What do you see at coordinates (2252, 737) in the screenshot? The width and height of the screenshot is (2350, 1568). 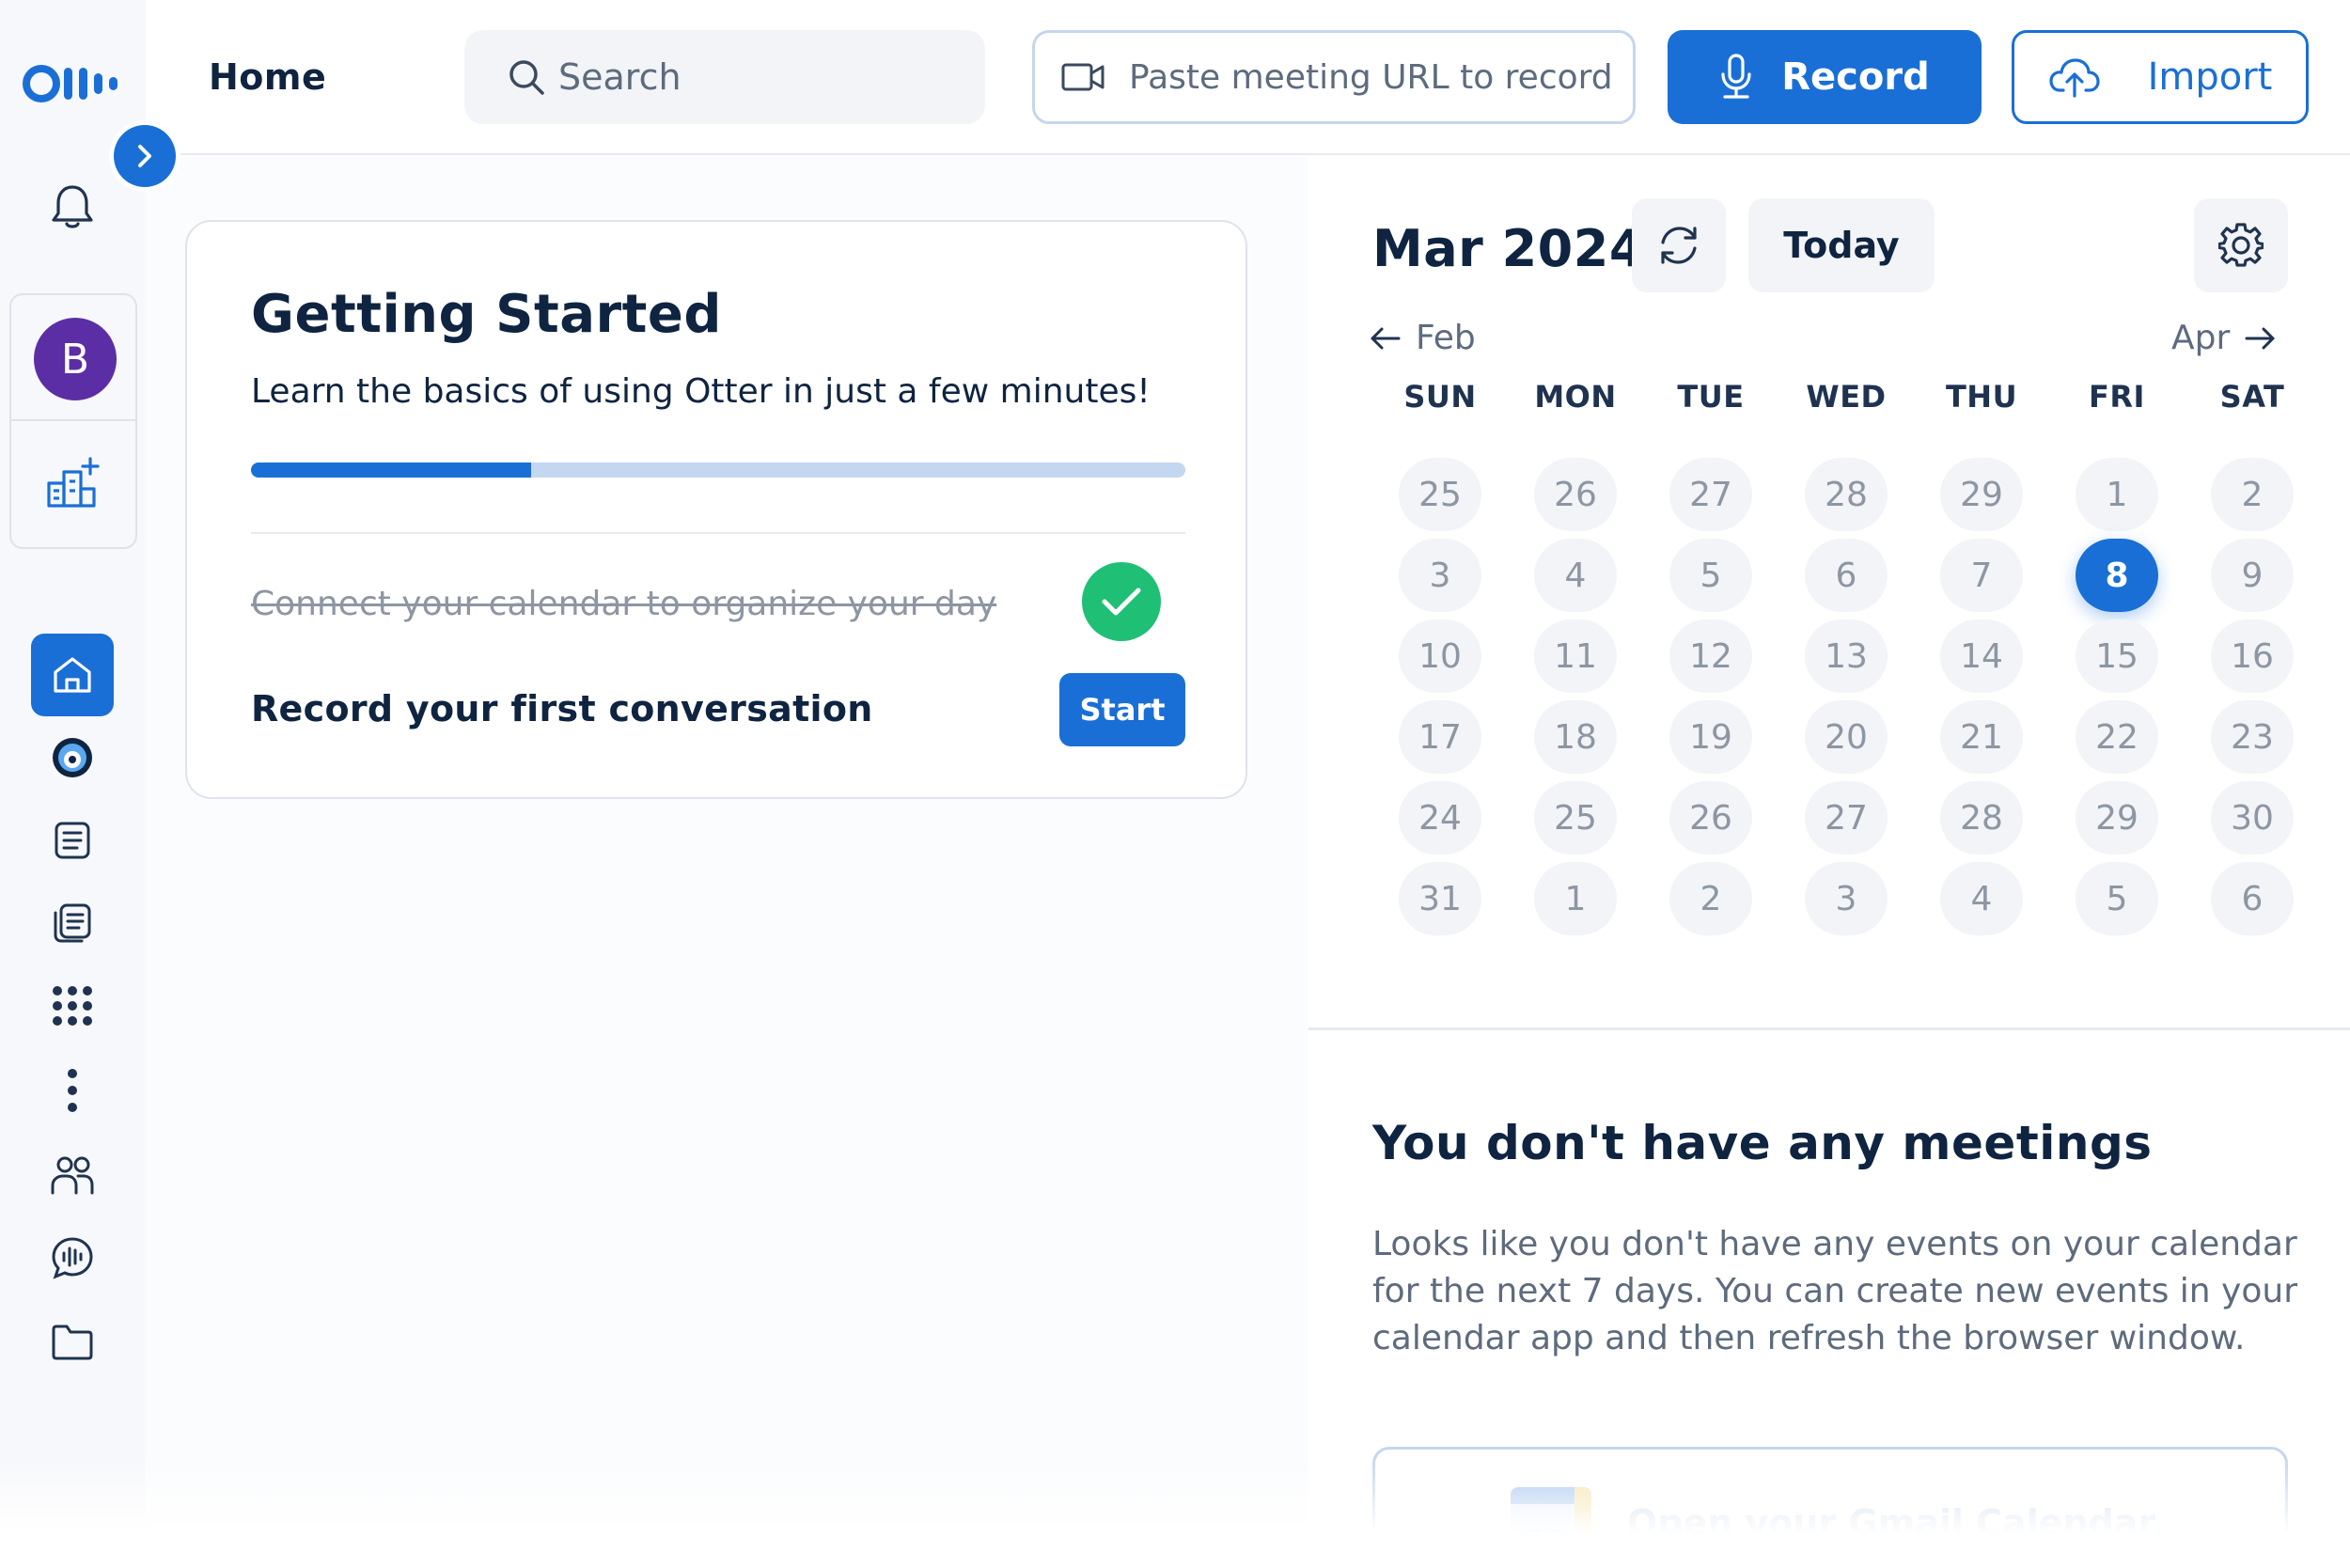 I see `calendar-day: 23` at bounding box center [2252, 737].